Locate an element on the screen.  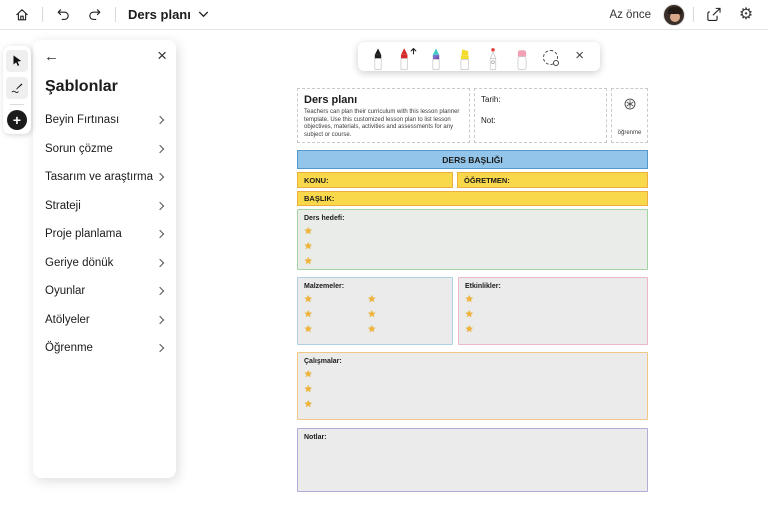
lesson-title-banner-label: DERS BAŞLIĞI is located at coordinates (472, 159).